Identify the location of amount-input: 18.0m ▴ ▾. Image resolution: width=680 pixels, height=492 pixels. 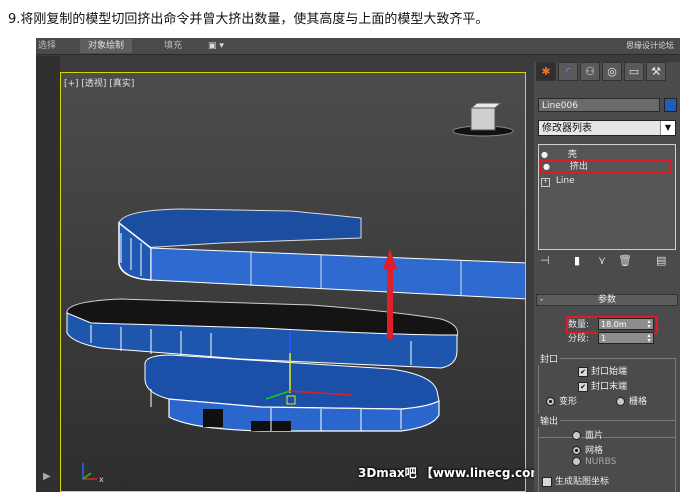
(626, 324).